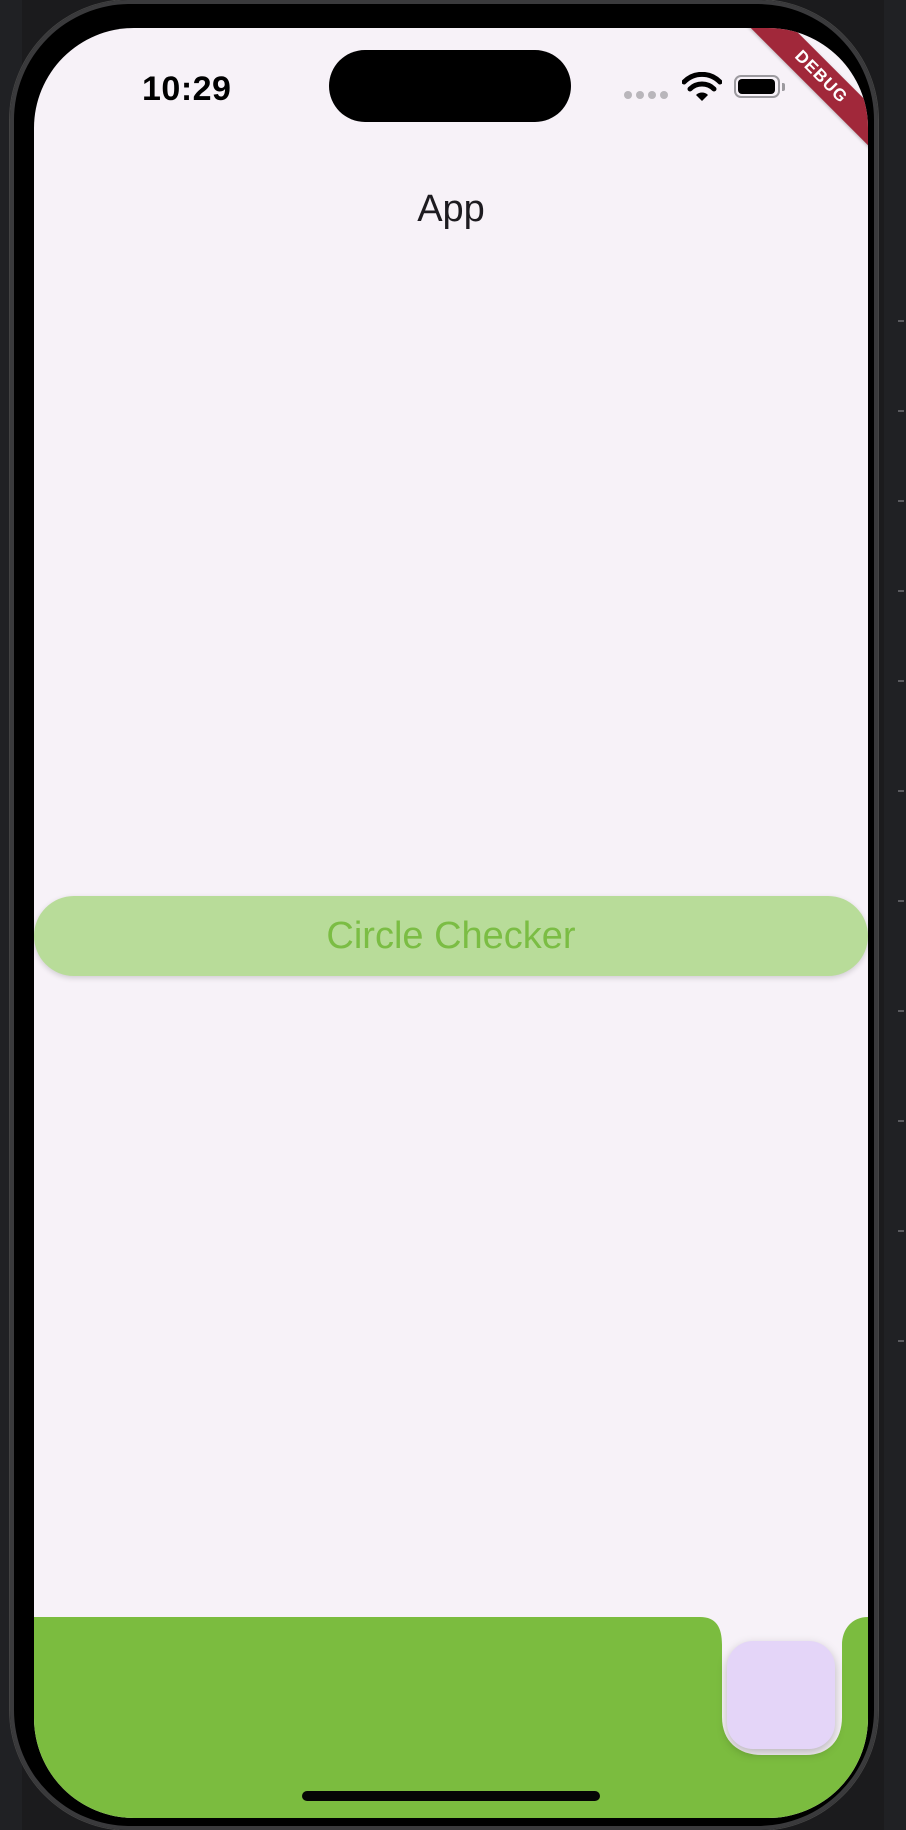  I want to click on home-indicator, so click(451, 1796).